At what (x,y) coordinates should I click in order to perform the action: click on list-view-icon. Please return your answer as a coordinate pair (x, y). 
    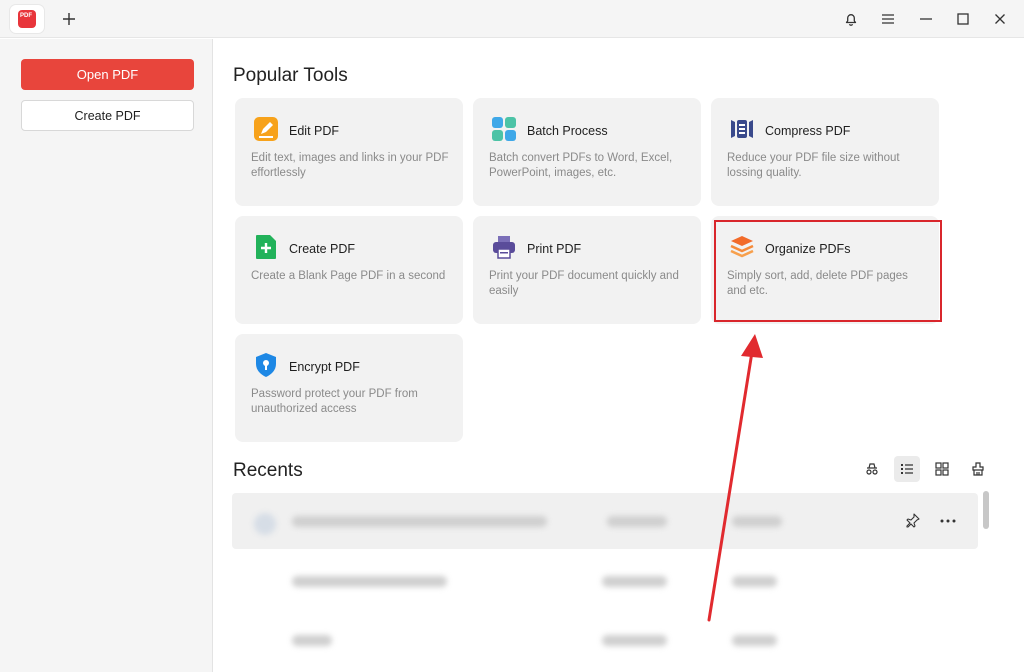
    Looking at the image, I should click on (907, 469).